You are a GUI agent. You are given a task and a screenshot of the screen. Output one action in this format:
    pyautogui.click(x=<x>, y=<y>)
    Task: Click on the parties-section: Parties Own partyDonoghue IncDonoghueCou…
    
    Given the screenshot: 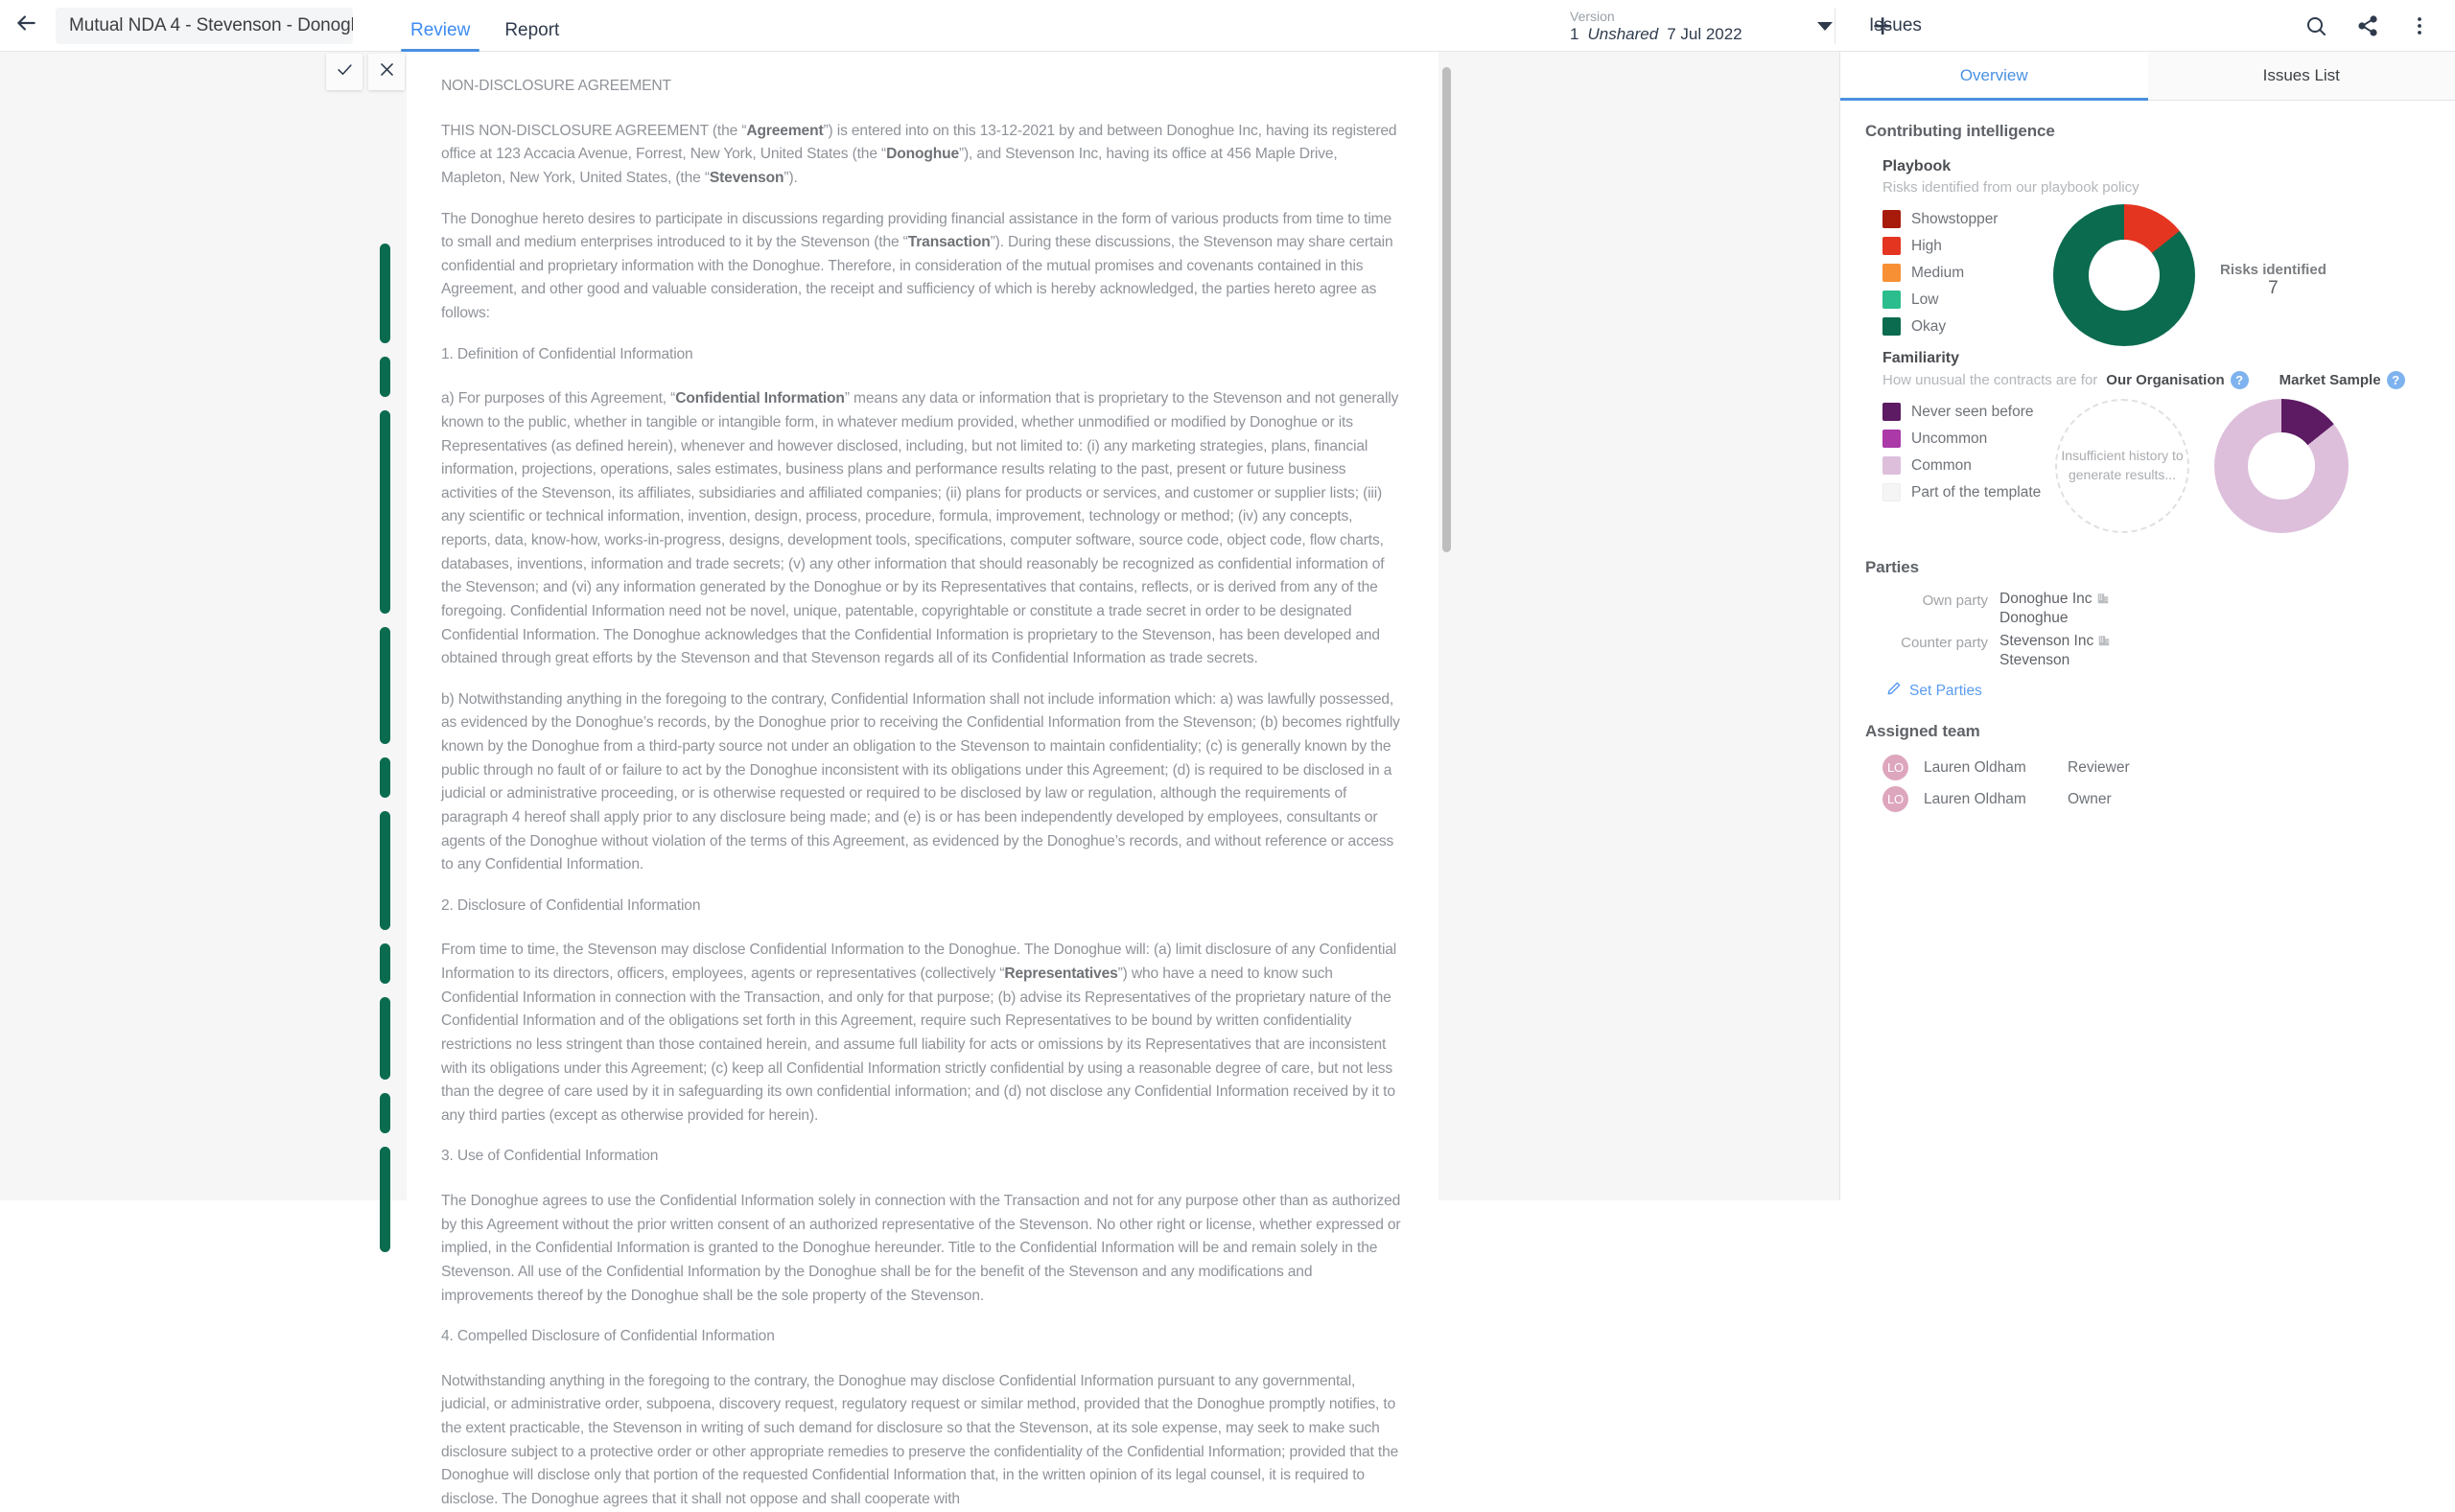 What is the action you would take?
    pyautogui.click(x=2147, y=629)
    